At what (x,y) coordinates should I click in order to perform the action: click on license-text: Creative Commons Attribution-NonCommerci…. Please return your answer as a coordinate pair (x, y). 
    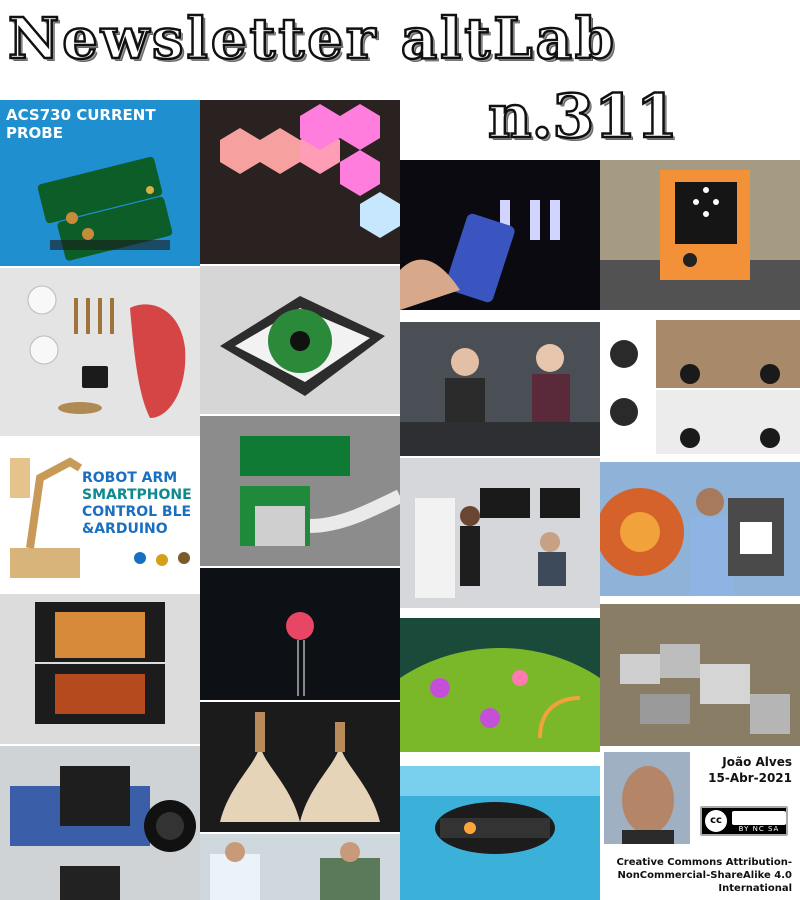
    Looking at the image, I should click on (704, 875).